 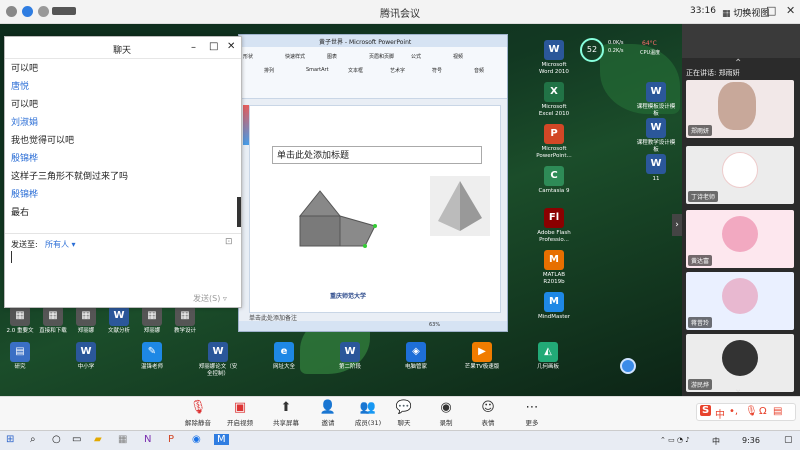 I want to click on desktop-icon: W 第二阶段, so click(x=350, y=356).